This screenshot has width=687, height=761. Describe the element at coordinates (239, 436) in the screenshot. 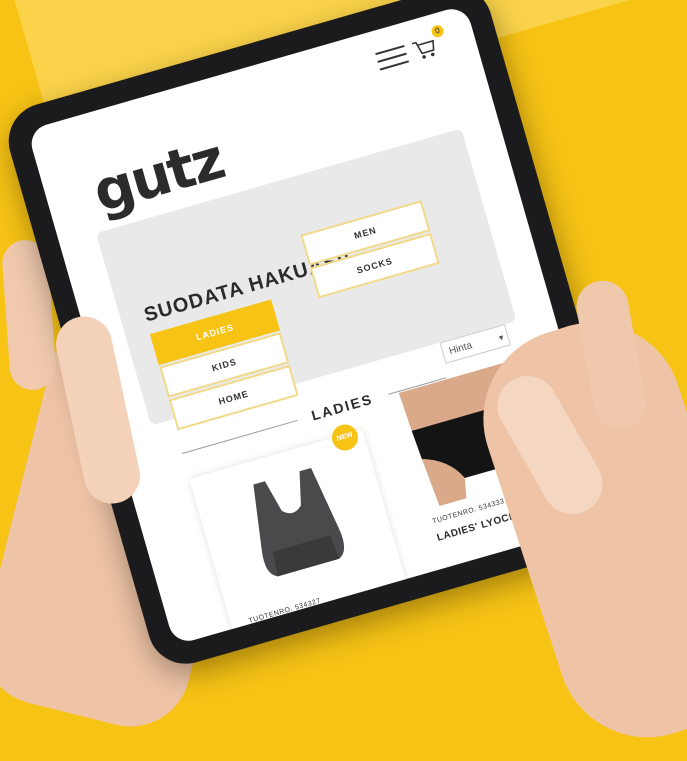

I see `section-divider-left` at that location.